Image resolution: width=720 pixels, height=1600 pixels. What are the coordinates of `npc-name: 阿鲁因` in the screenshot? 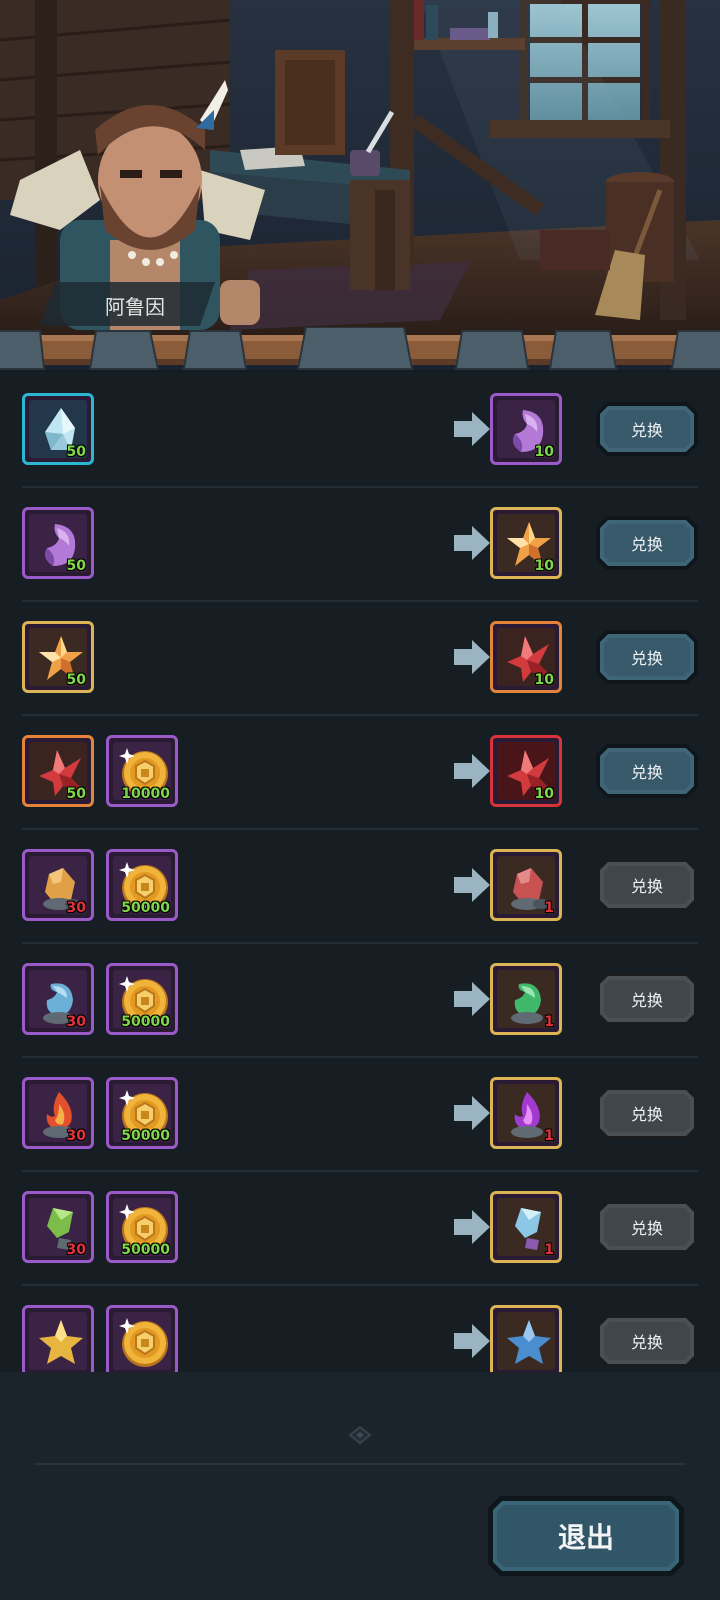 It's located at (135, 307).